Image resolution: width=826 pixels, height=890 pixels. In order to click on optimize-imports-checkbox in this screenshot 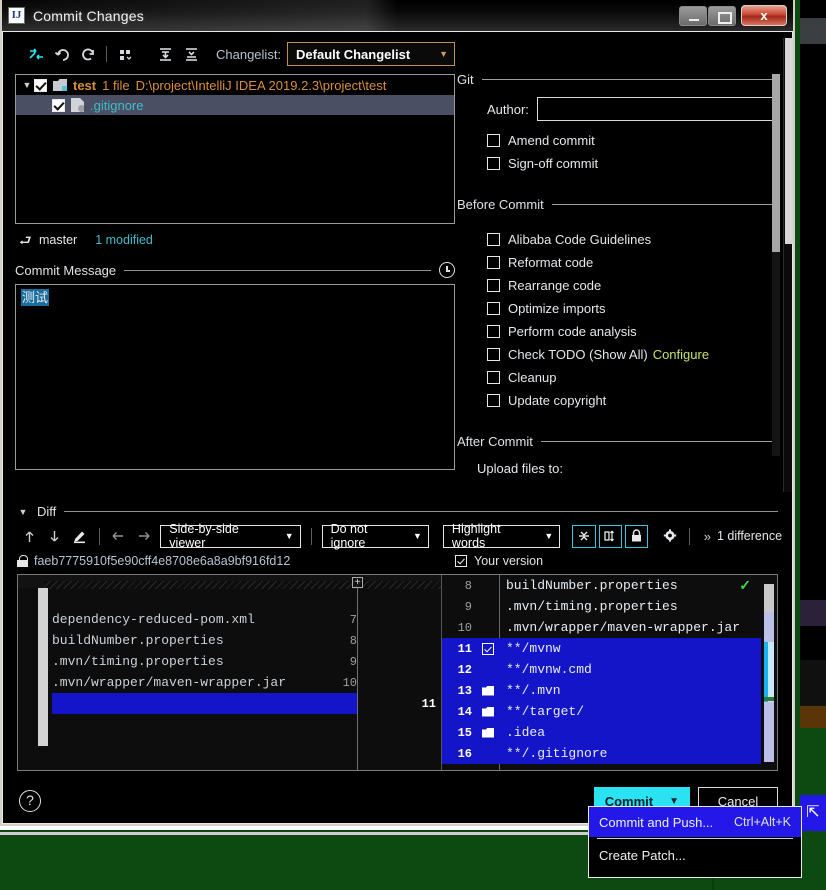, I will do `click(493, 308)`.